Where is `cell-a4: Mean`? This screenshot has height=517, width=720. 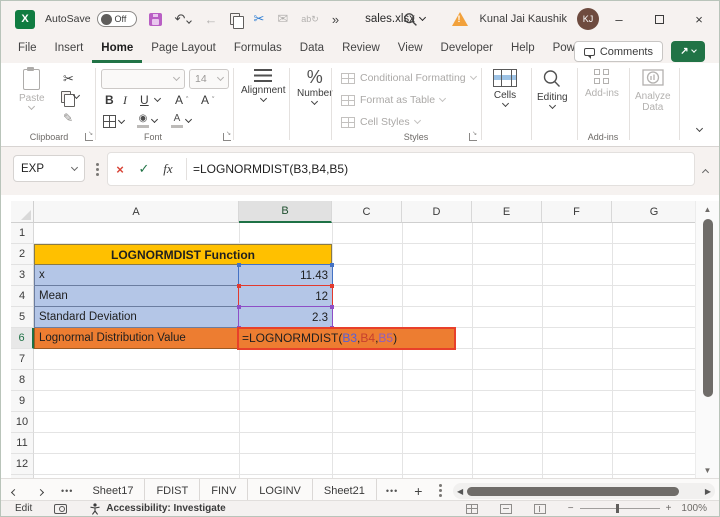 cell-a4: Mean is located at coordinates (136, 296).